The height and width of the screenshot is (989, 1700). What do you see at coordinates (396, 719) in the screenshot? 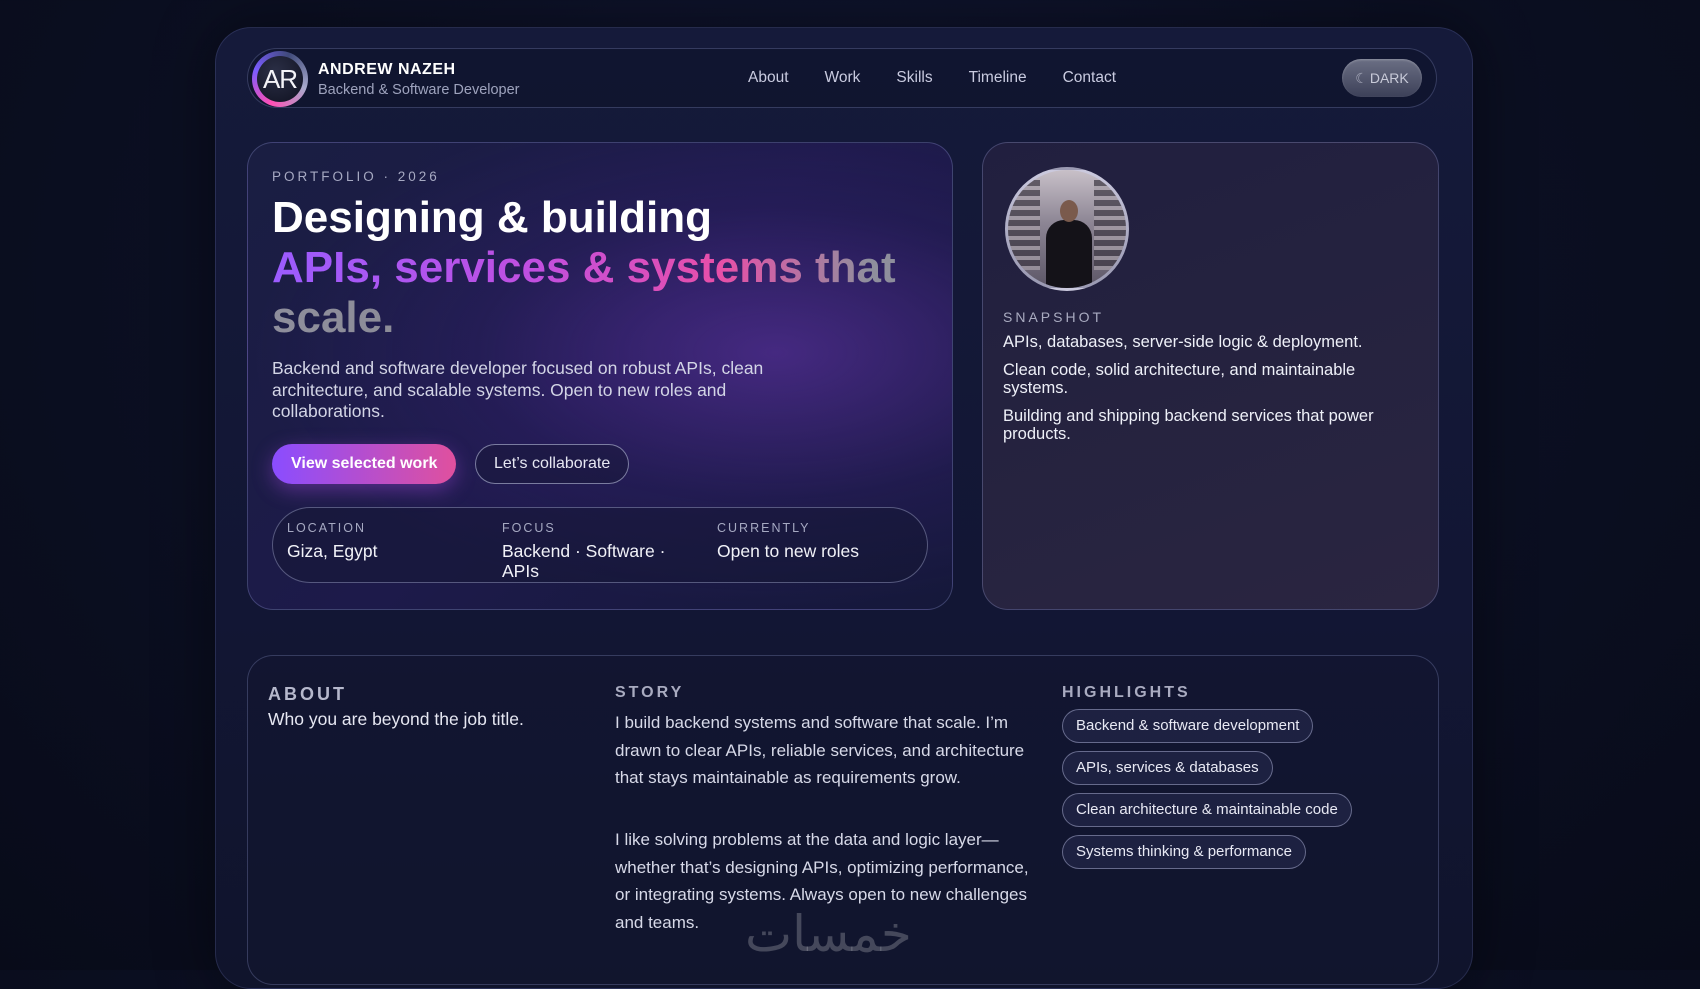
I see `about-subtitle: Who you are beyond the job title.` at bounding box center [396, 719].